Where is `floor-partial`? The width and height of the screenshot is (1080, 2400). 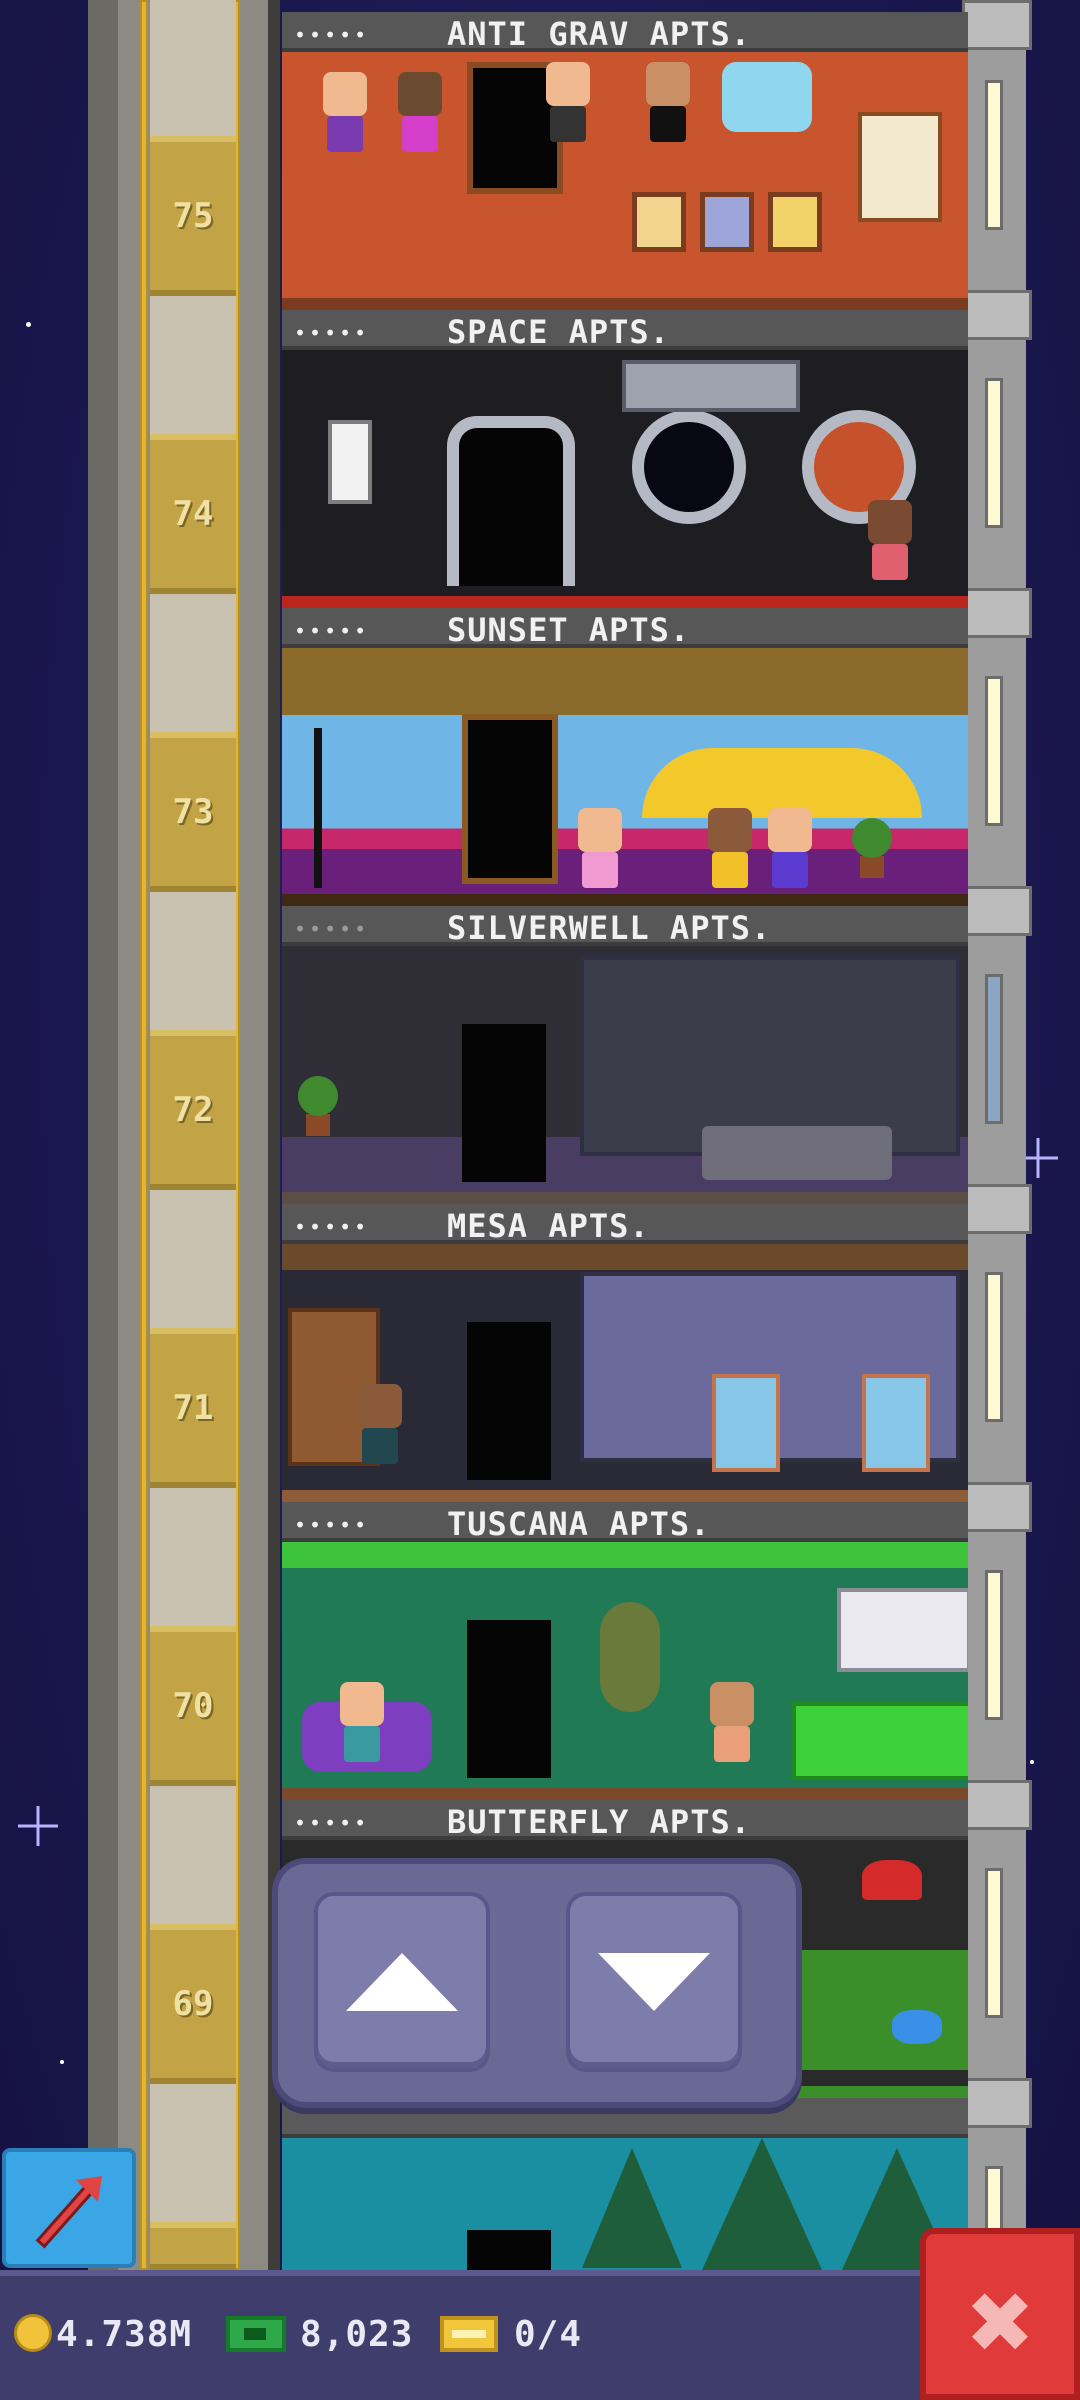 floor-partial is located at coordinates (625, 2184).